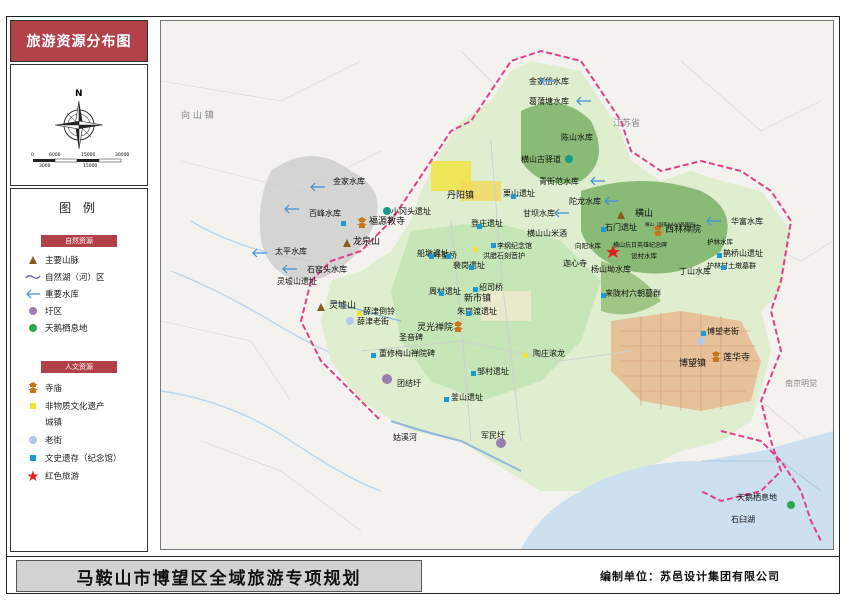 This screenshot has height=601, width=850. I want to click on legend-item-mountain: 主要山脉, so click(52, 260).